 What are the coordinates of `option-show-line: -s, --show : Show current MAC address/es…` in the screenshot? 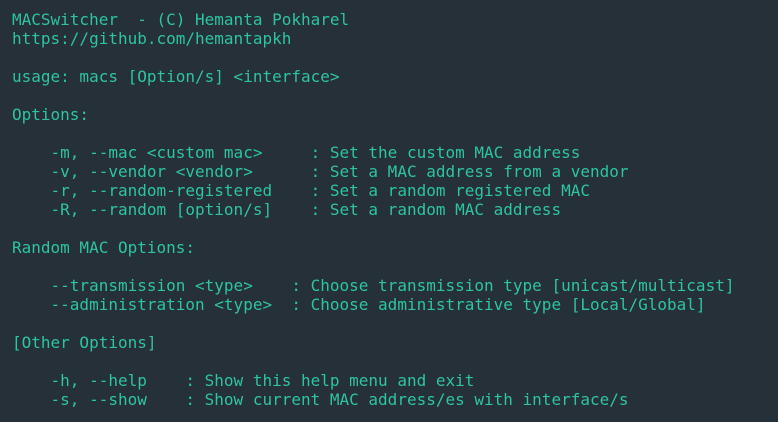 It's located at (320, 399).